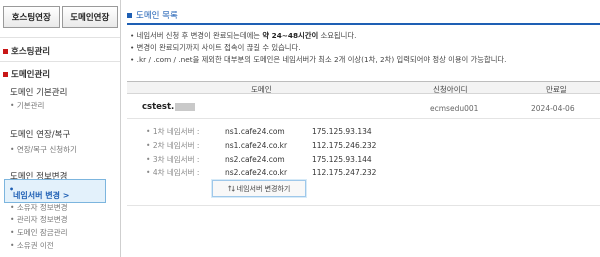  I want to click on sidebar-item-renew-request: • 연장/복구 신청하기, so click(43, 149).